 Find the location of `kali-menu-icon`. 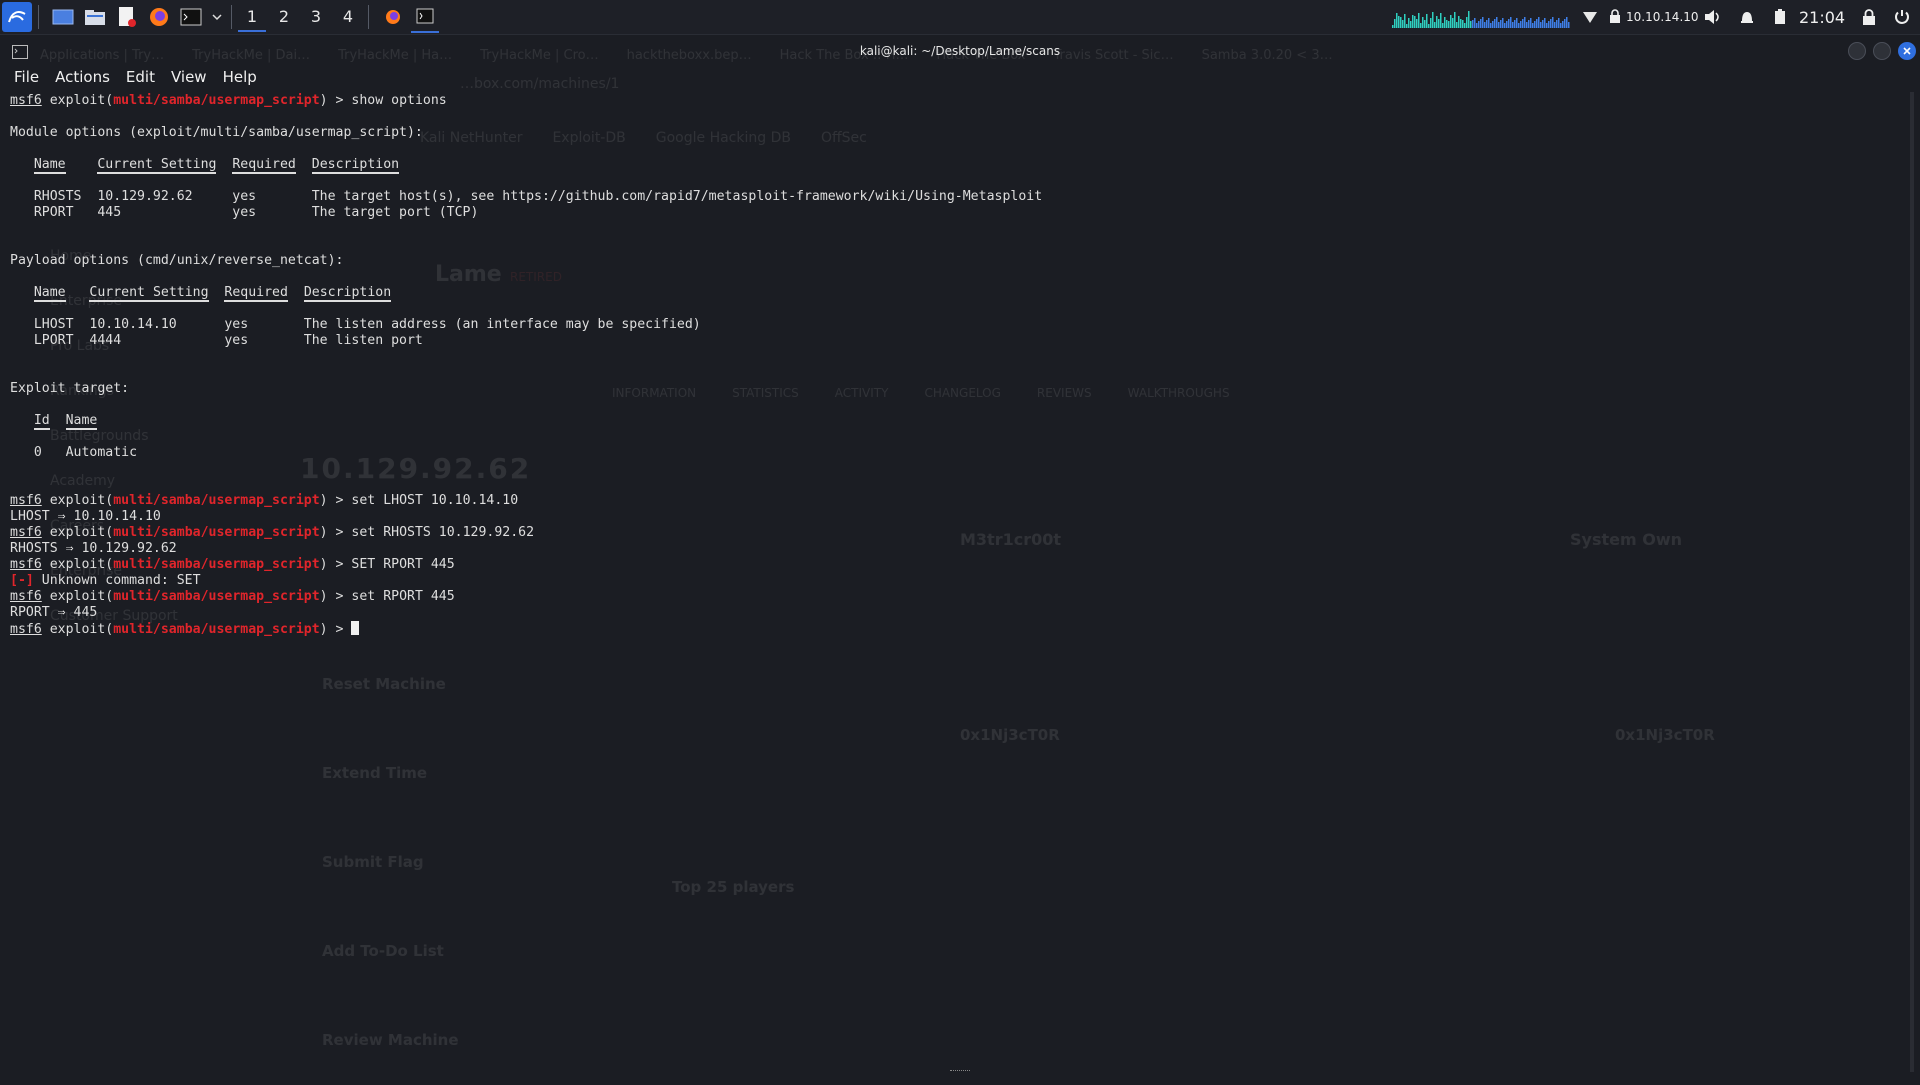

kali-menu-icon is located at coordinates (17, 17).